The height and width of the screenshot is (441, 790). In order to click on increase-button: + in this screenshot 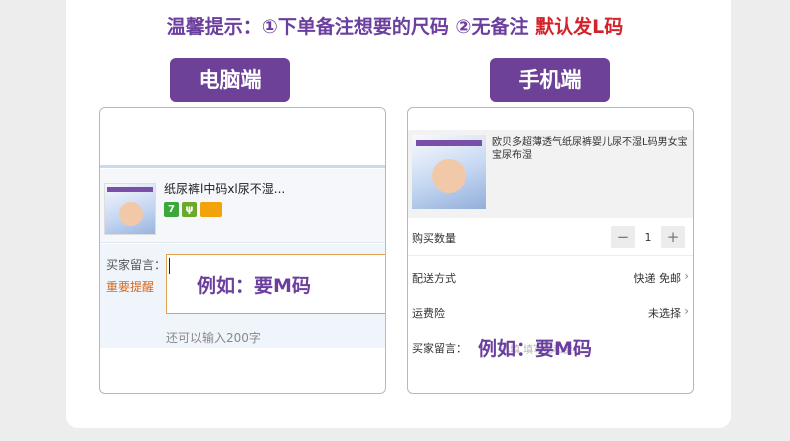, I will do `click(673, 237)`.